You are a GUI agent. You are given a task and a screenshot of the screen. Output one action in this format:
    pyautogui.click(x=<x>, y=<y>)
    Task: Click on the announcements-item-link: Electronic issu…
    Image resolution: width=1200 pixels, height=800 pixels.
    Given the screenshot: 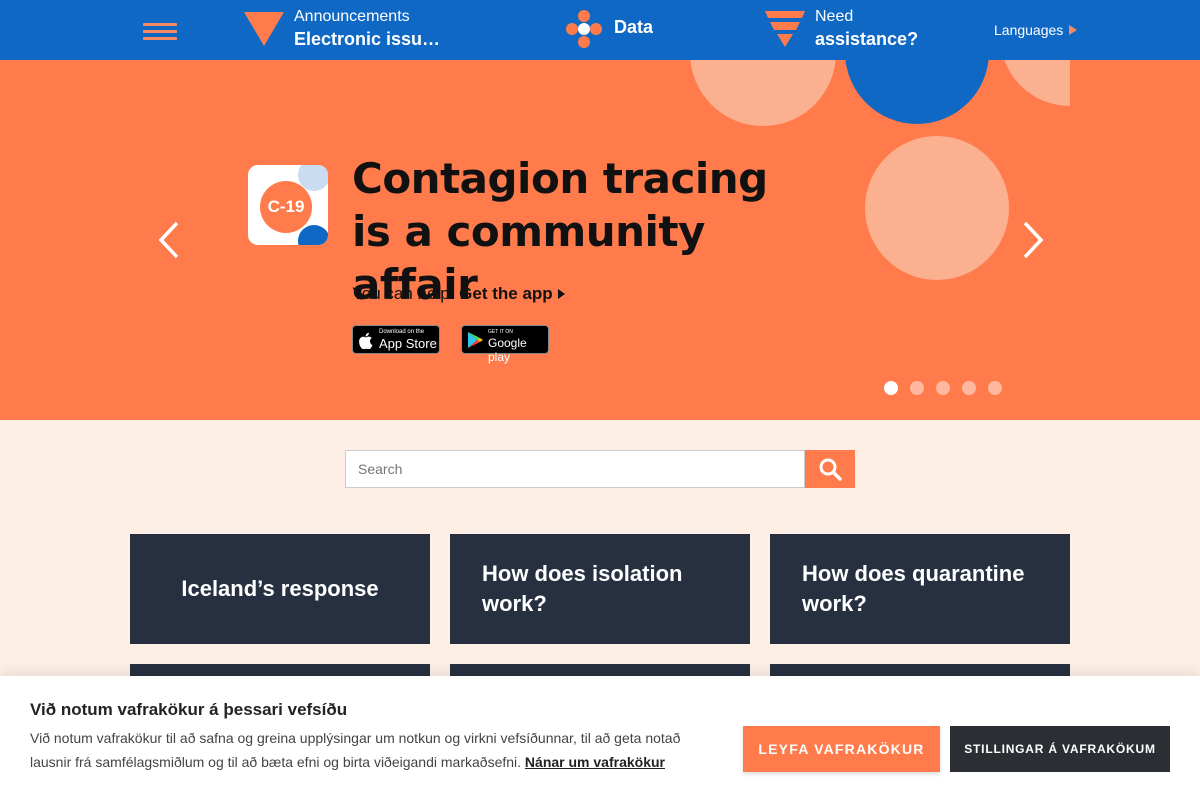 What is the action you would take?
    pyautogui.click(x=369, y=39)
    